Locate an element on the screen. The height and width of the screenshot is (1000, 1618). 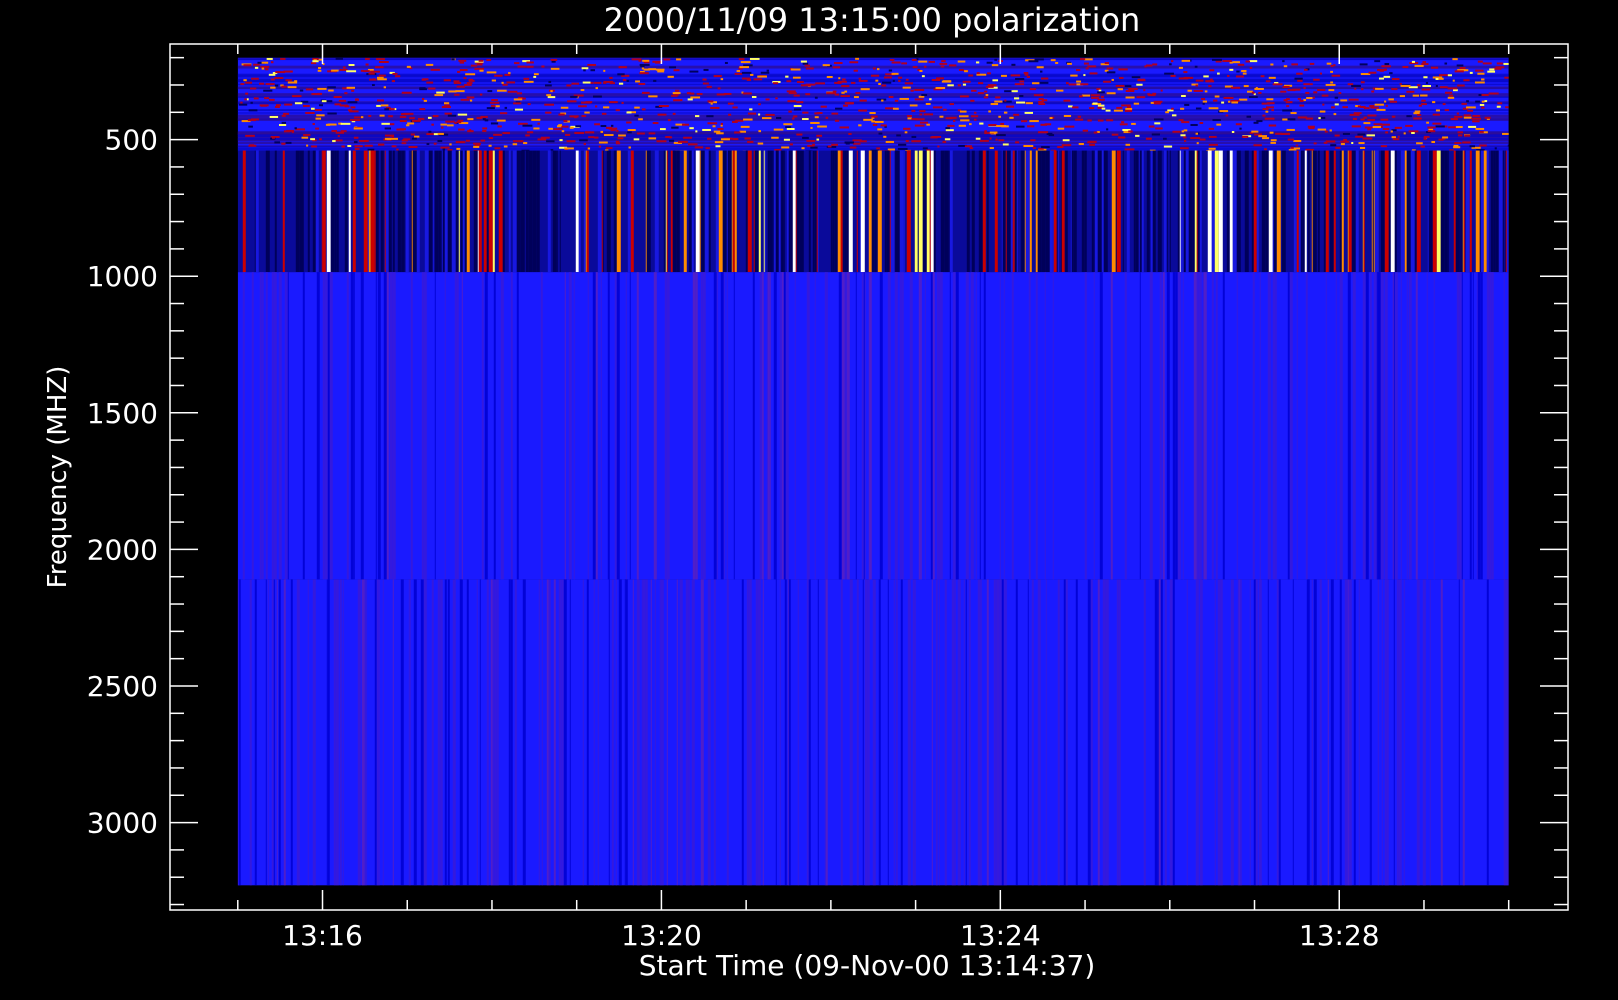
x-axis-label: Start Time (09-Nov-00 13:14:37) is located at coordinates (867, 965).